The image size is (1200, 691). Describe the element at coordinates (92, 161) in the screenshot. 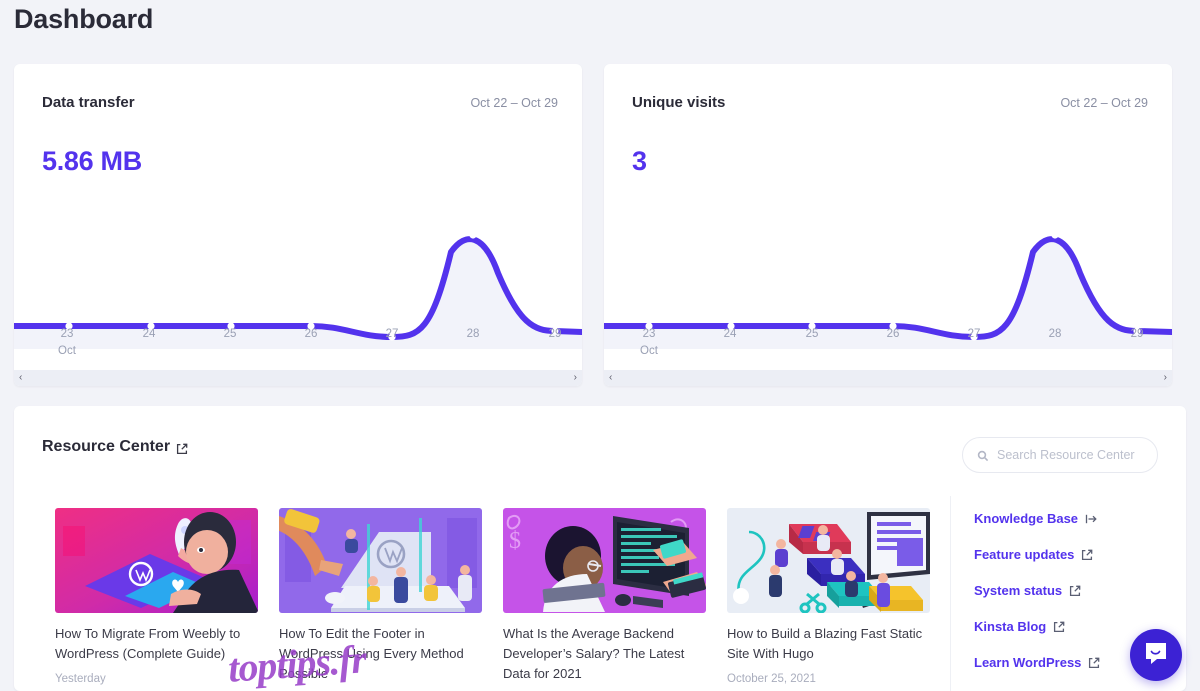

I see `stat-card-value: 5.86 MB` at that location.